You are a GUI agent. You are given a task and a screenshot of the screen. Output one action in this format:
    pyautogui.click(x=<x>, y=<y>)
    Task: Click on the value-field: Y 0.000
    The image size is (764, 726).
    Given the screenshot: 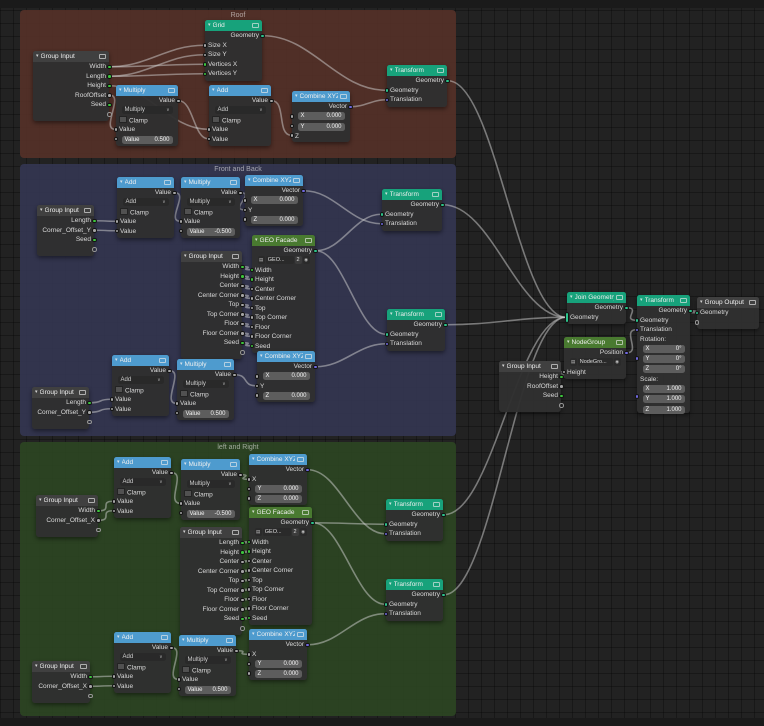 What is the action you would take?
    pyautogui.click(x=278, y=663)
    